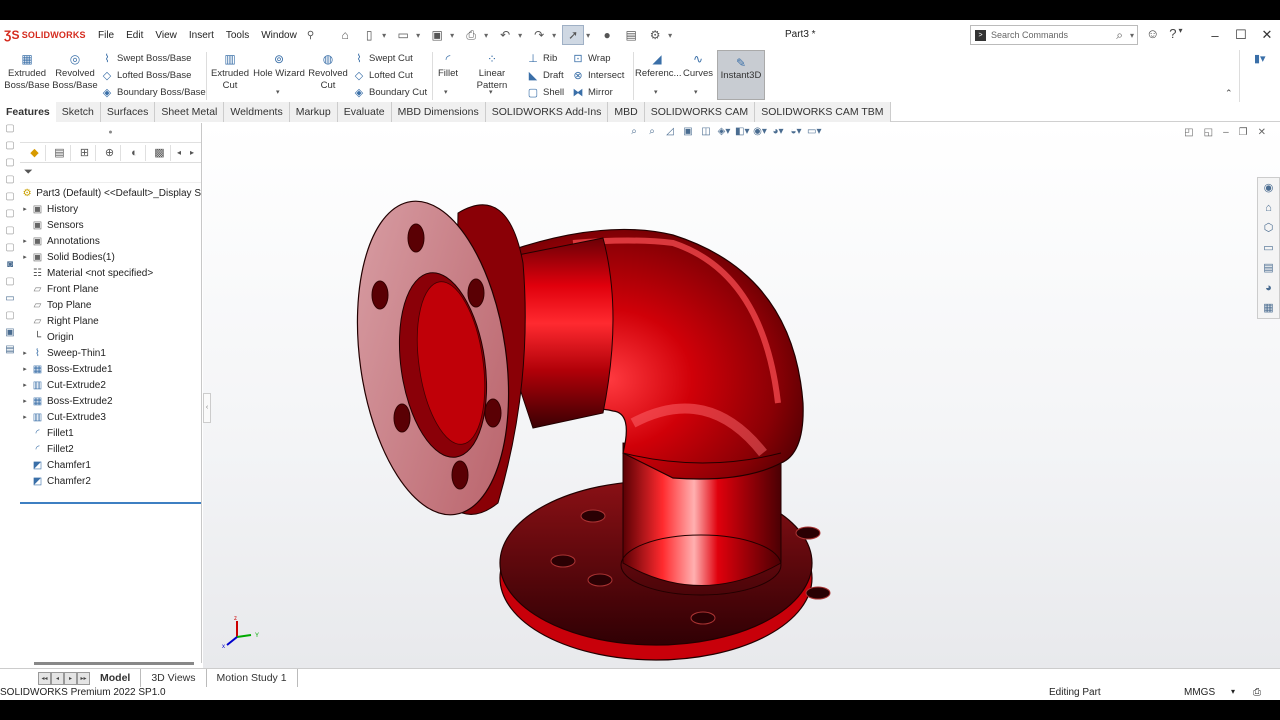  What do you see at coordinates (83, 678) in the screenshot?
I see `last-tab-icon: ▸▸` at bounding box center [83, 678].